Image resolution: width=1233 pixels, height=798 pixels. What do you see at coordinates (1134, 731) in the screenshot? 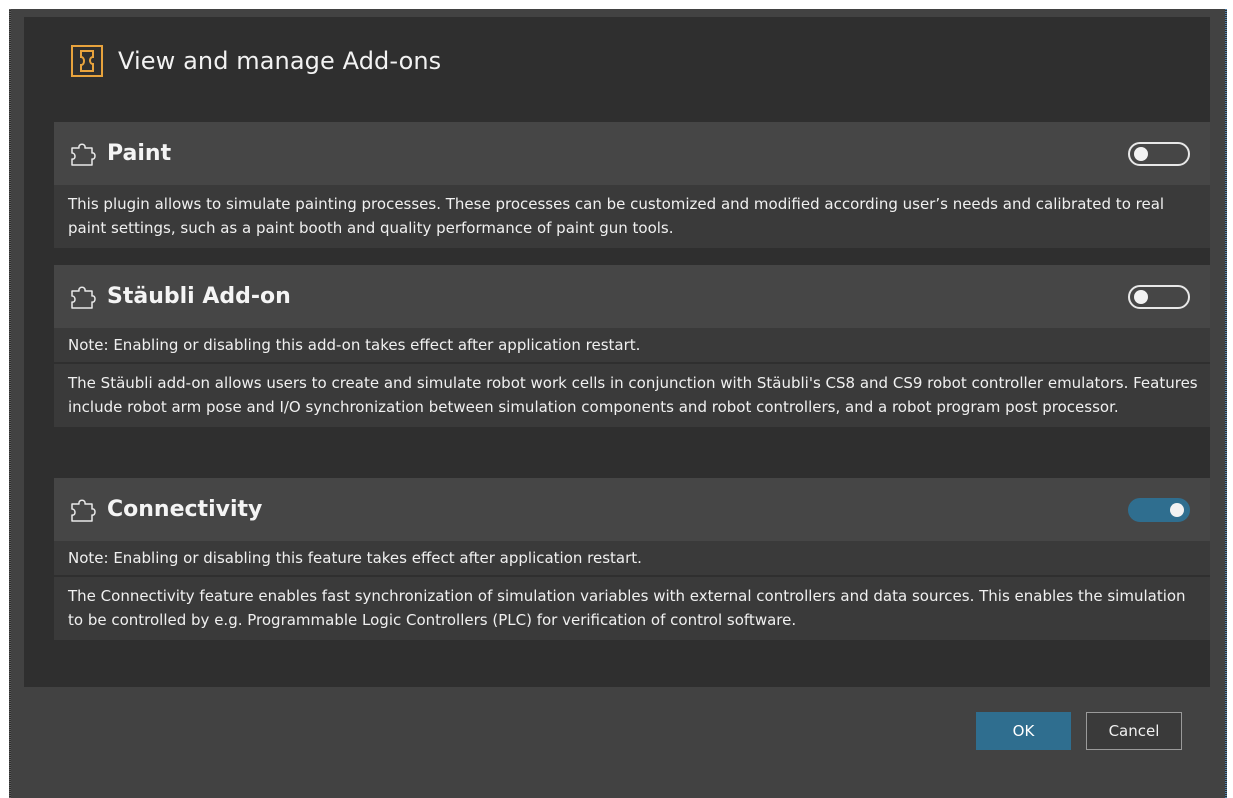
I see `cancel-button: Cancel` at bounding box center [1134, 731].